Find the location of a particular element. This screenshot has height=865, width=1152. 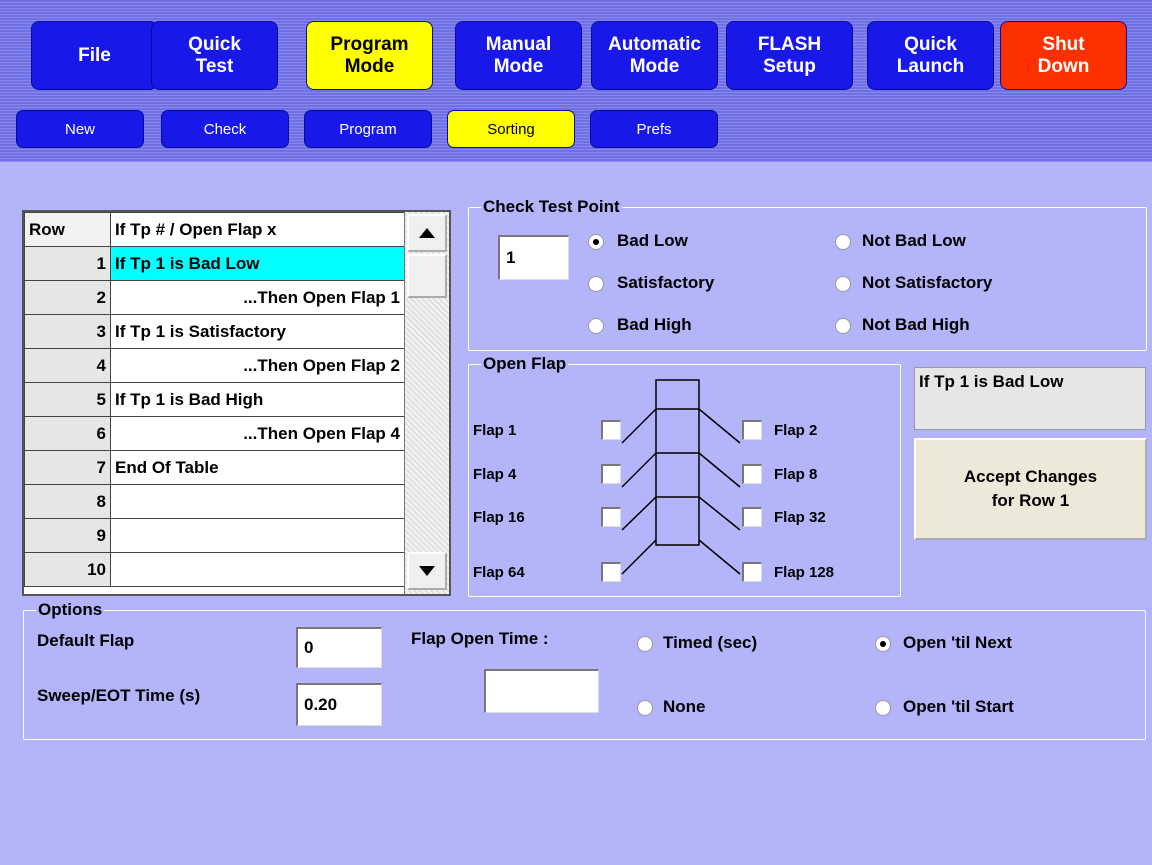

check-test-point-group: Check Test Point is located at coordinates (807, 274).